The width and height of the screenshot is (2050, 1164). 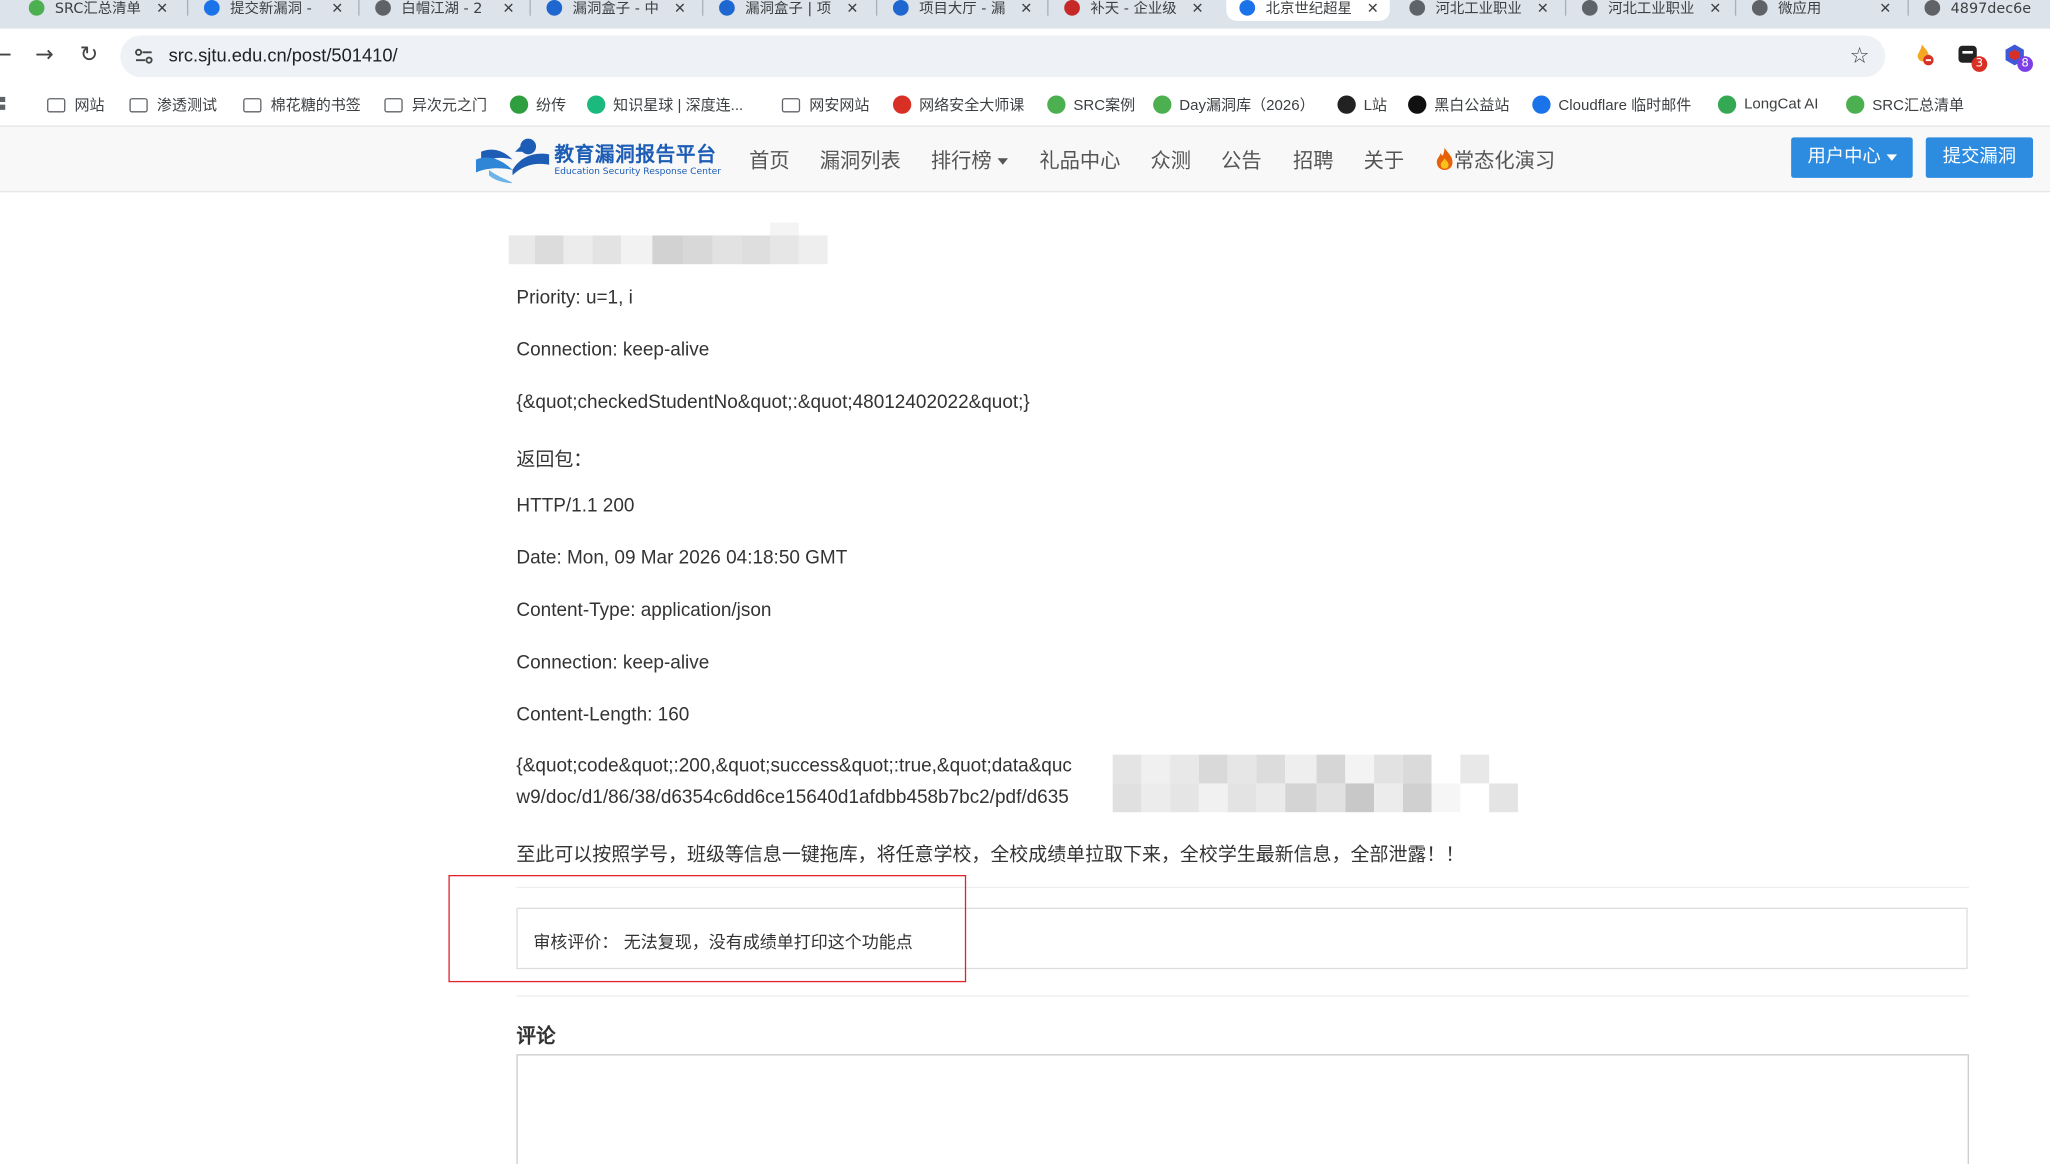 I want to click on ext-blue-badge-icon: 8, so click(x=2018, y=57).